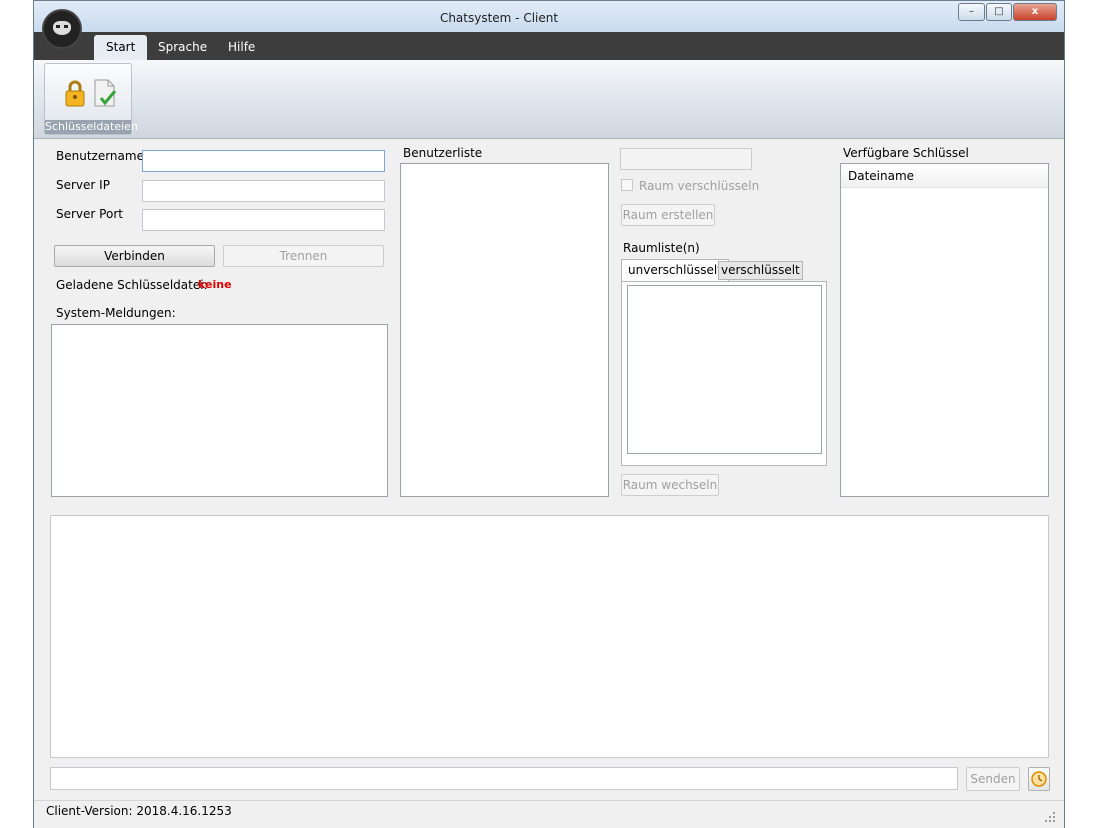  I want to click on send-button: Senden, so click(993, 779).